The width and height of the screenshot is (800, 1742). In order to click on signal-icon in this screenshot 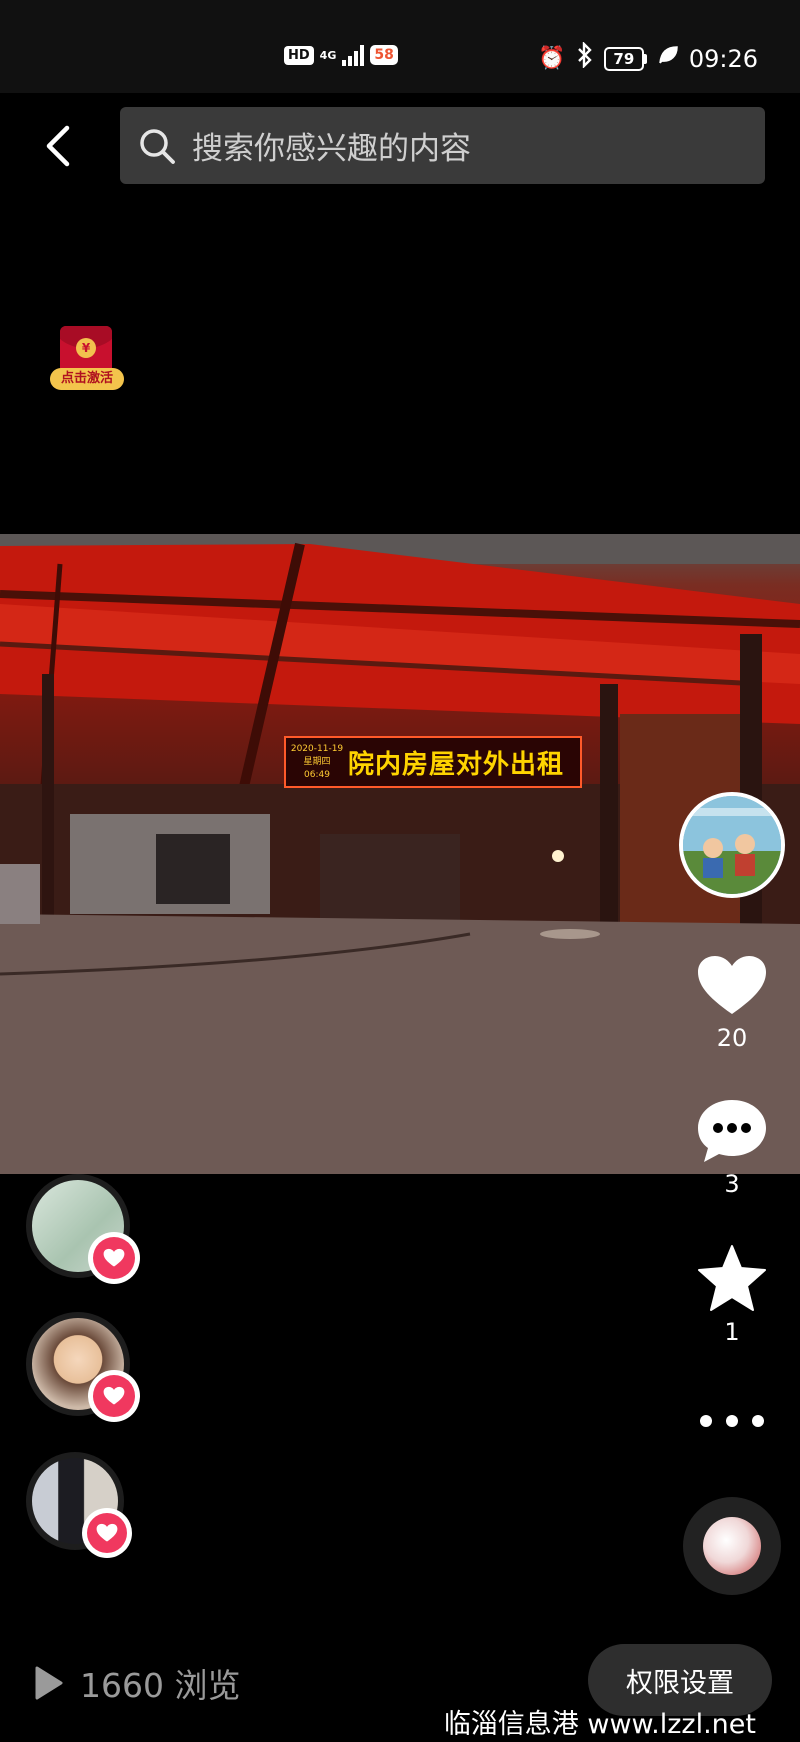, I will do `click(353, 55)`.